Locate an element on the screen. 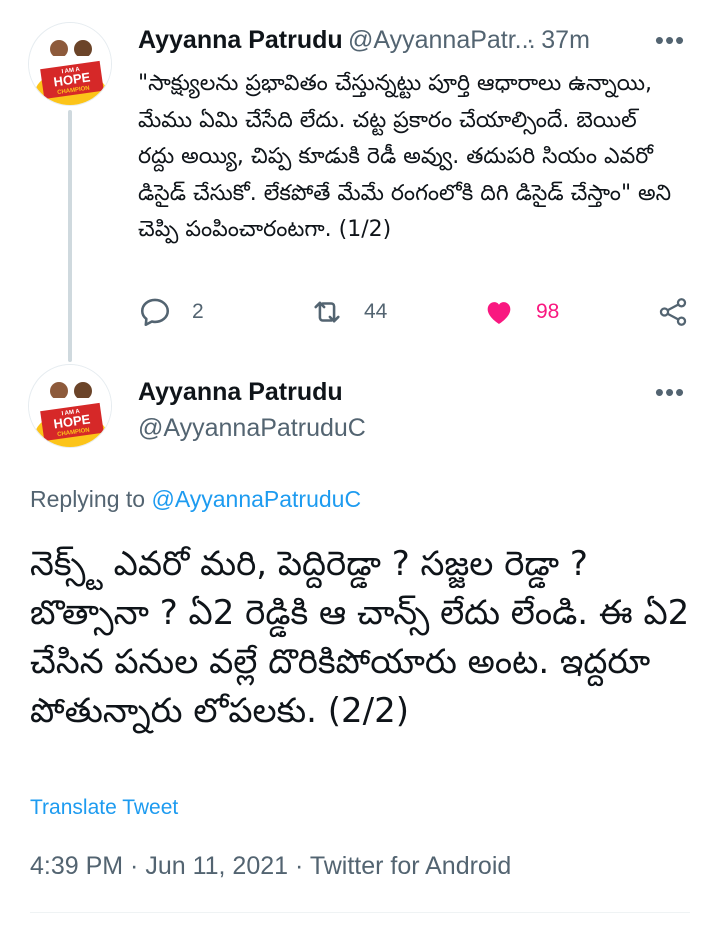 Image resolution: width=720 pixels, height=927 pixels. tweet-header: Ayyanna Patrudu @AyyannaPatr... · 37m is located at coordinates (418, 41).